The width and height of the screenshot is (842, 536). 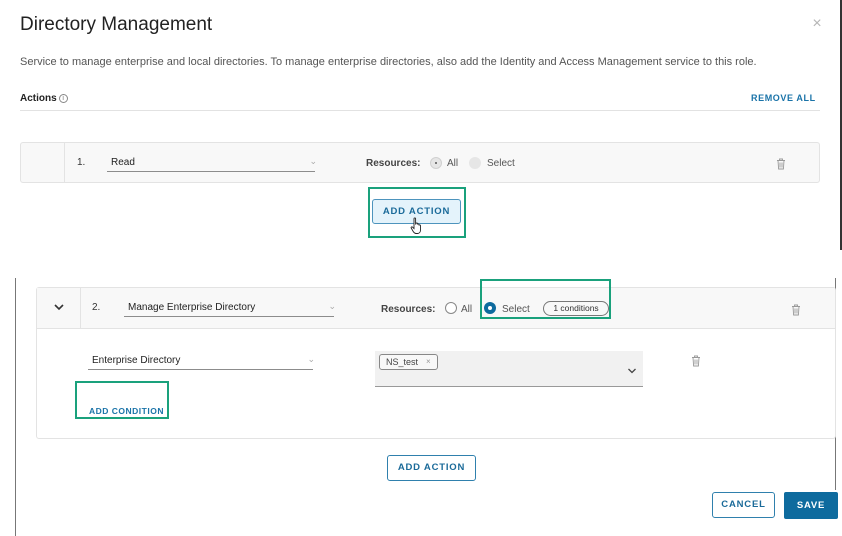 What do you see at coordinates (811, 505) in the screenshot?
I see `save-button: SAVE` at bounding box center [811, 505].